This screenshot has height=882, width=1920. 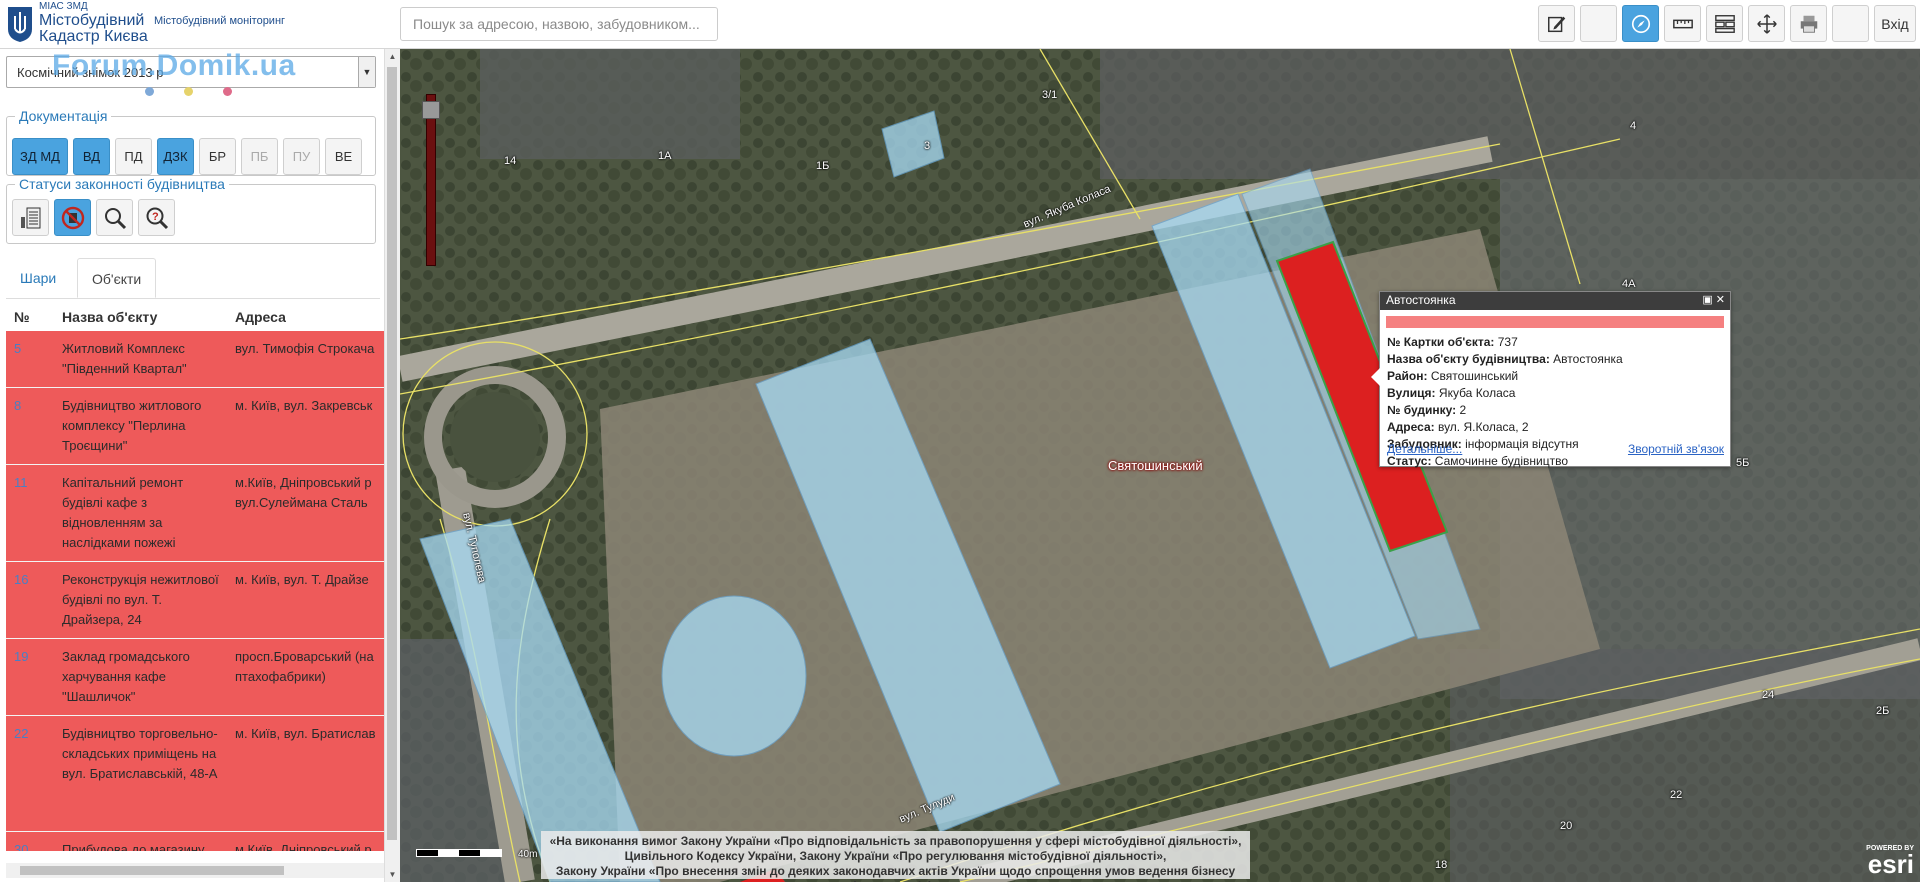 What do you see at coordinates (304, 405) in the screenshot?
I see `row-address: м. Київ, вул. Закревськ` at bounding box center [304, 405].